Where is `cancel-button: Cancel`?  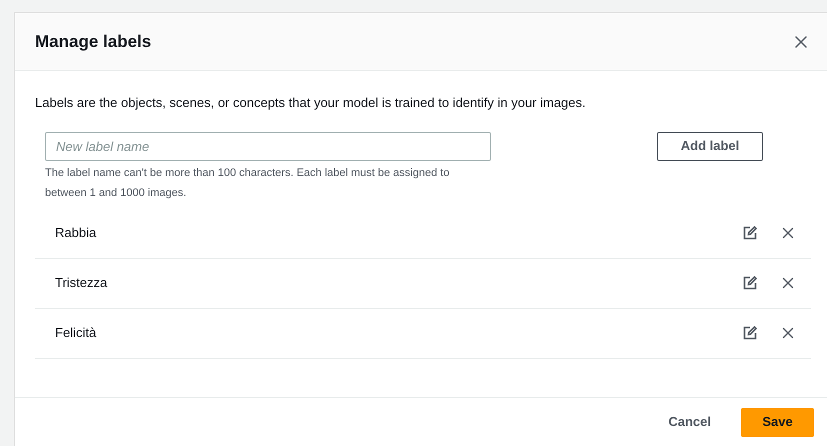 cancel-button: Cancel is located at coordinates (689, 422).